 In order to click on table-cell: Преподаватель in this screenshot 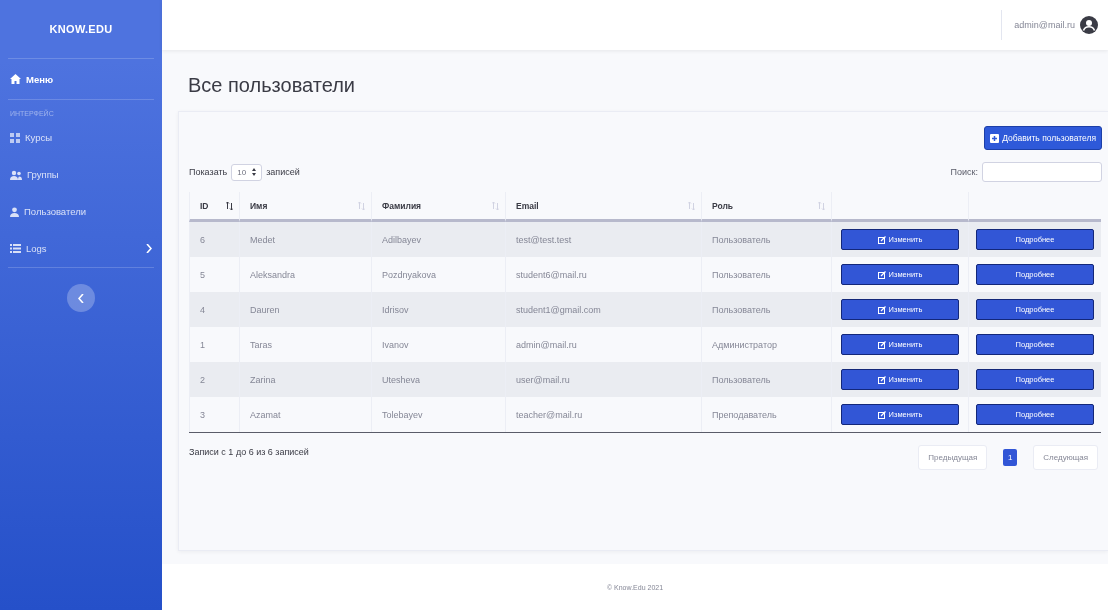, I will do `click(766, 414)`.